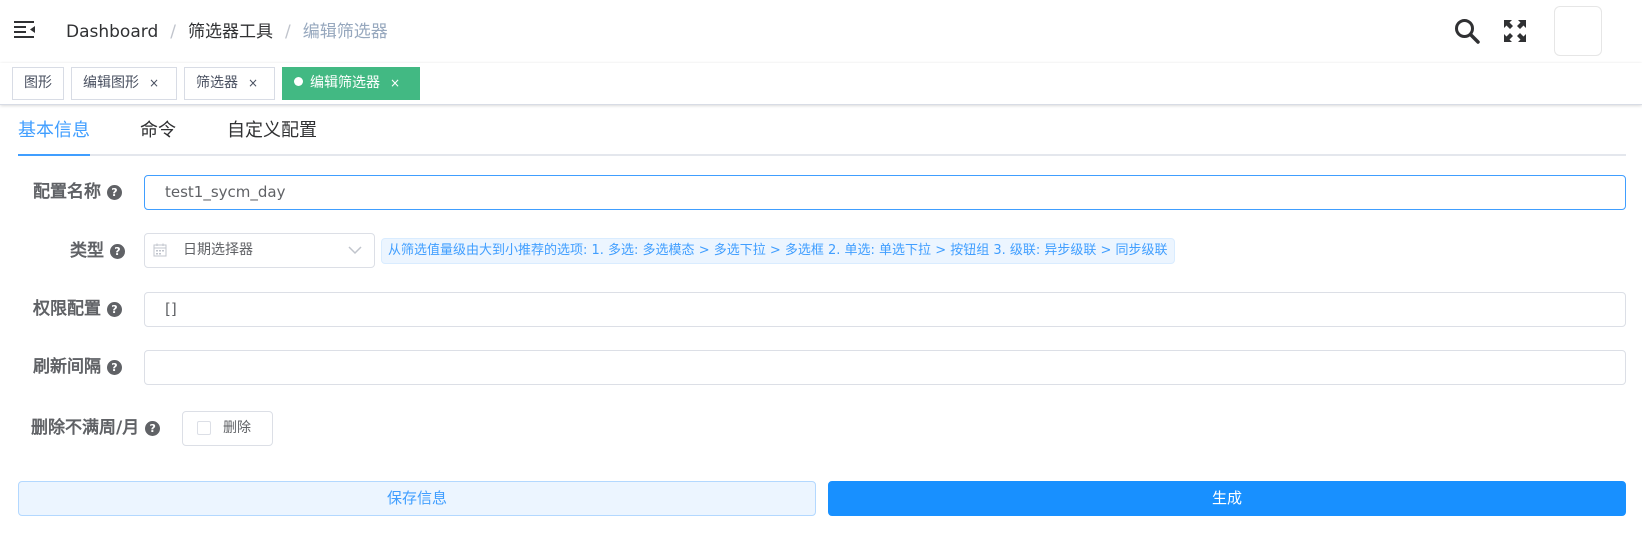 This screenshot has height=535, width=1642. I want to click on navbar: Dashboard / 筛选器工具 / 编辑筛选器, so click(821, 31).